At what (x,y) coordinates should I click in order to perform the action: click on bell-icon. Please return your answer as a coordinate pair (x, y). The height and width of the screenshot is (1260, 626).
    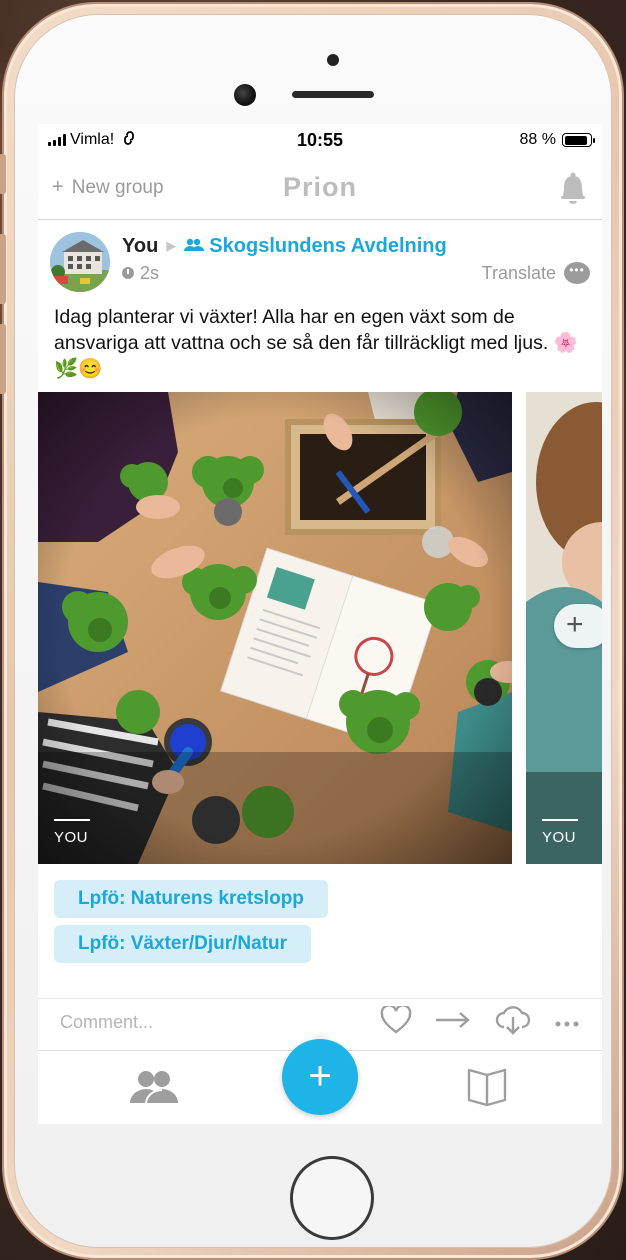
    Looking at the image, I should click on (573, 188).